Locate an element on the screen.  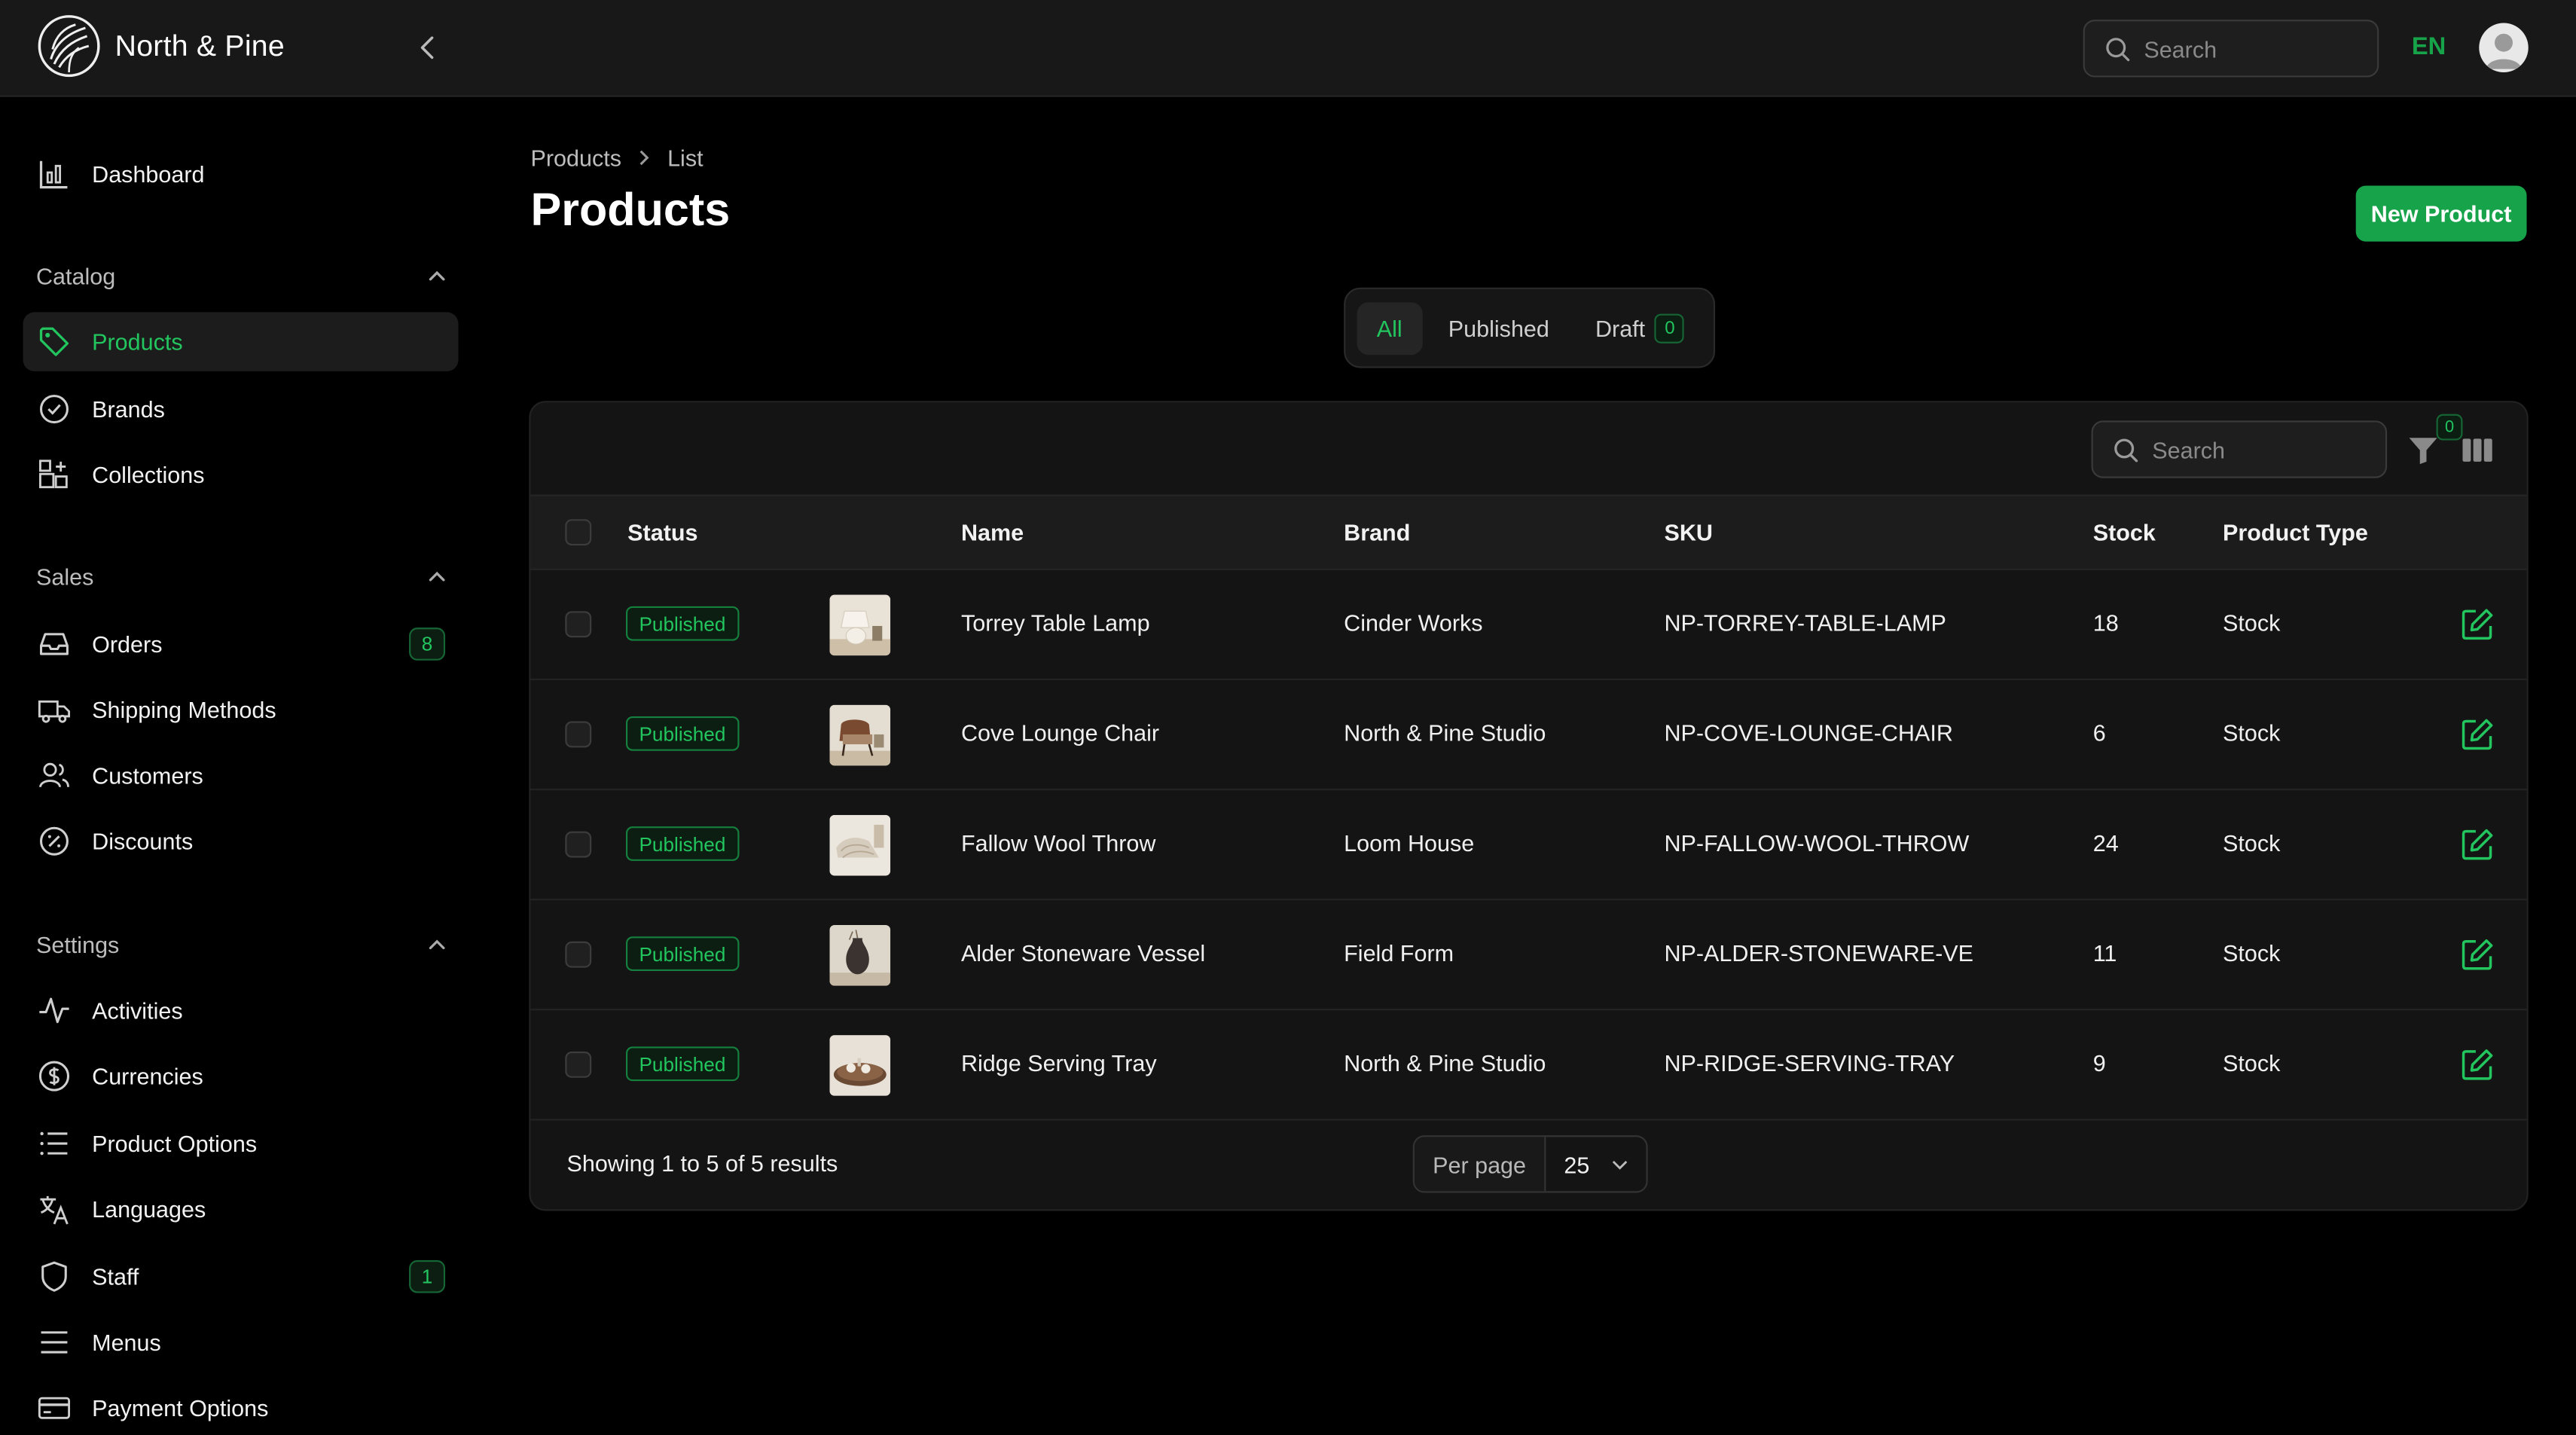
column-header-brand: Brand is located at coordinates (1377, 532).